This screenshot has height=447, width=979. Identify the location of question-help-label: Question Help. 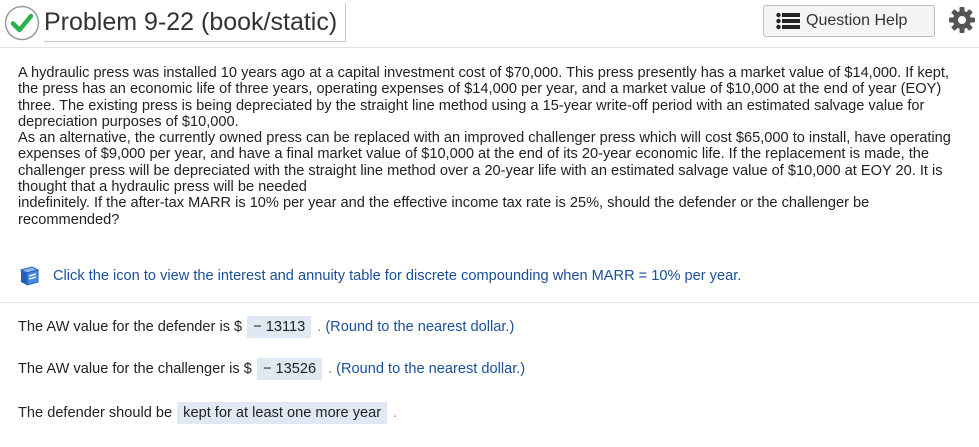
(857, 20).